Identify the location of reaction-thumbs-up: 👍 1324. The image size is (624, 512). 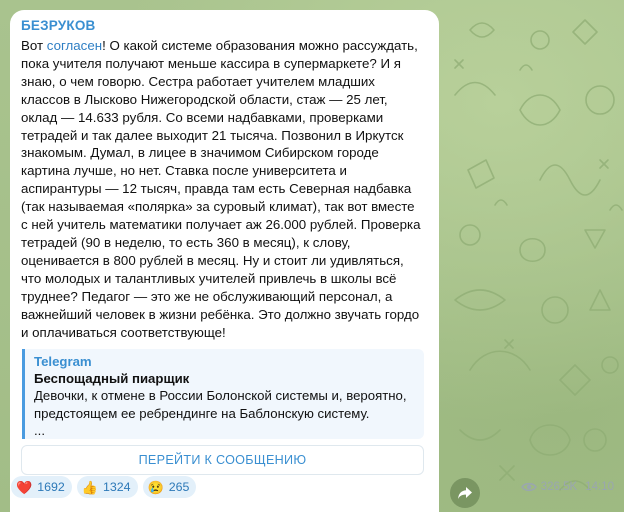
(107, 487).